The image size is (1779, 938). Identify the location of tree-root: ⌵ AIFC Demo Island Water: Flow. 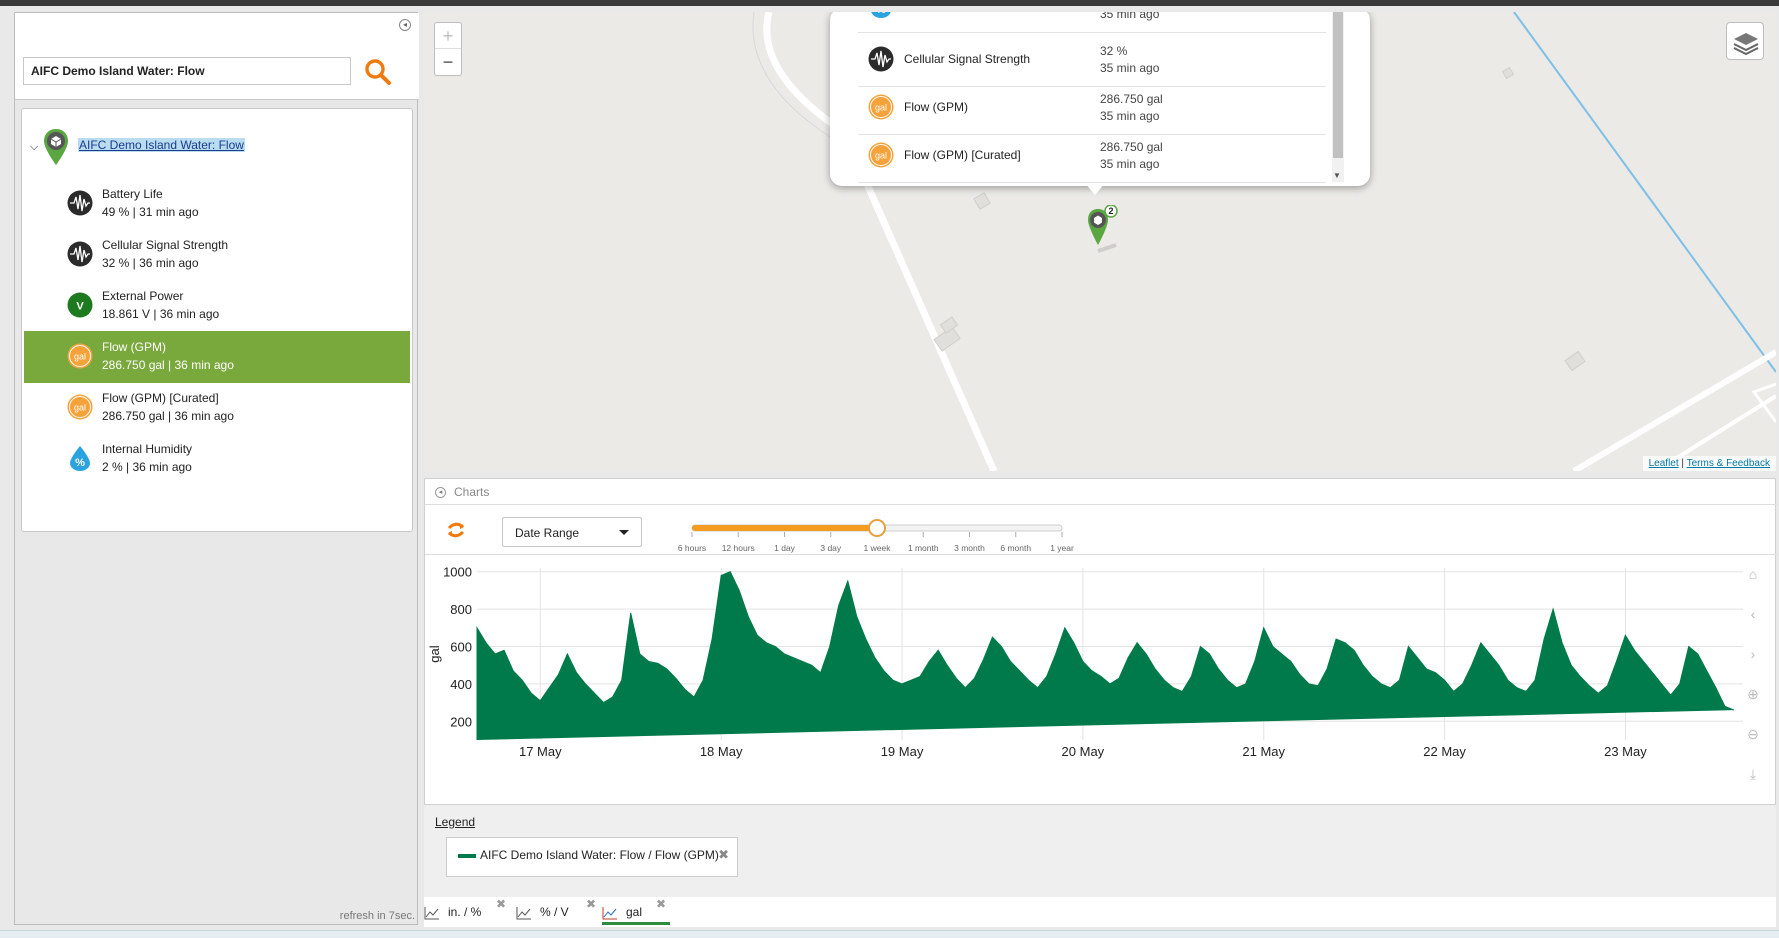
(218, 149).